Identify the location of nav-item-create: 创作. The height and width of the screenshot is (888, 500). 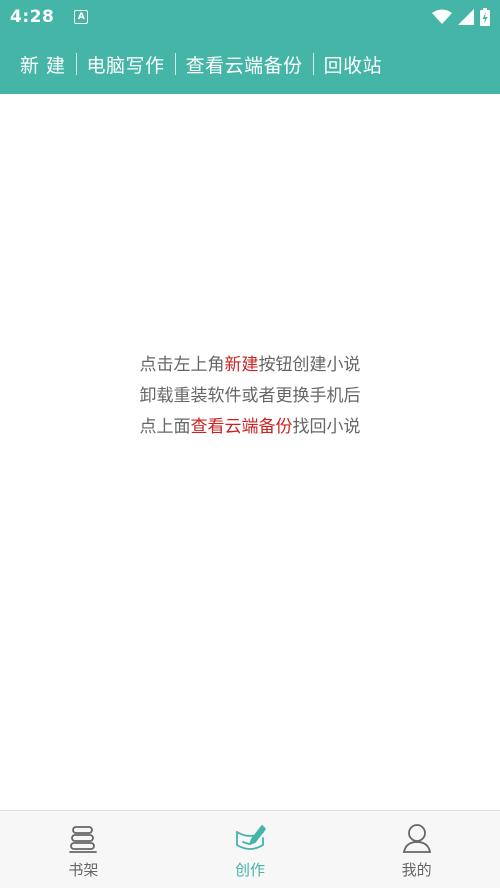
(250, 850).